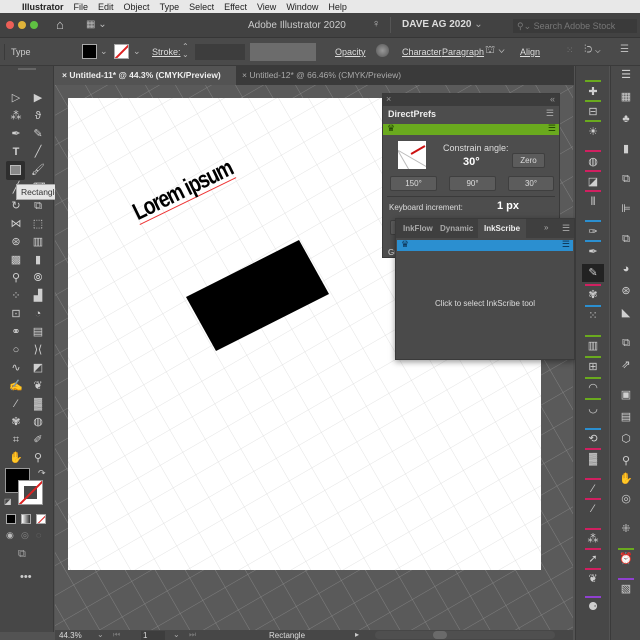  Describe the element at coordinates (16, 116) in the screenshot. I see `magic-wand-icon: ⁂` at that location.